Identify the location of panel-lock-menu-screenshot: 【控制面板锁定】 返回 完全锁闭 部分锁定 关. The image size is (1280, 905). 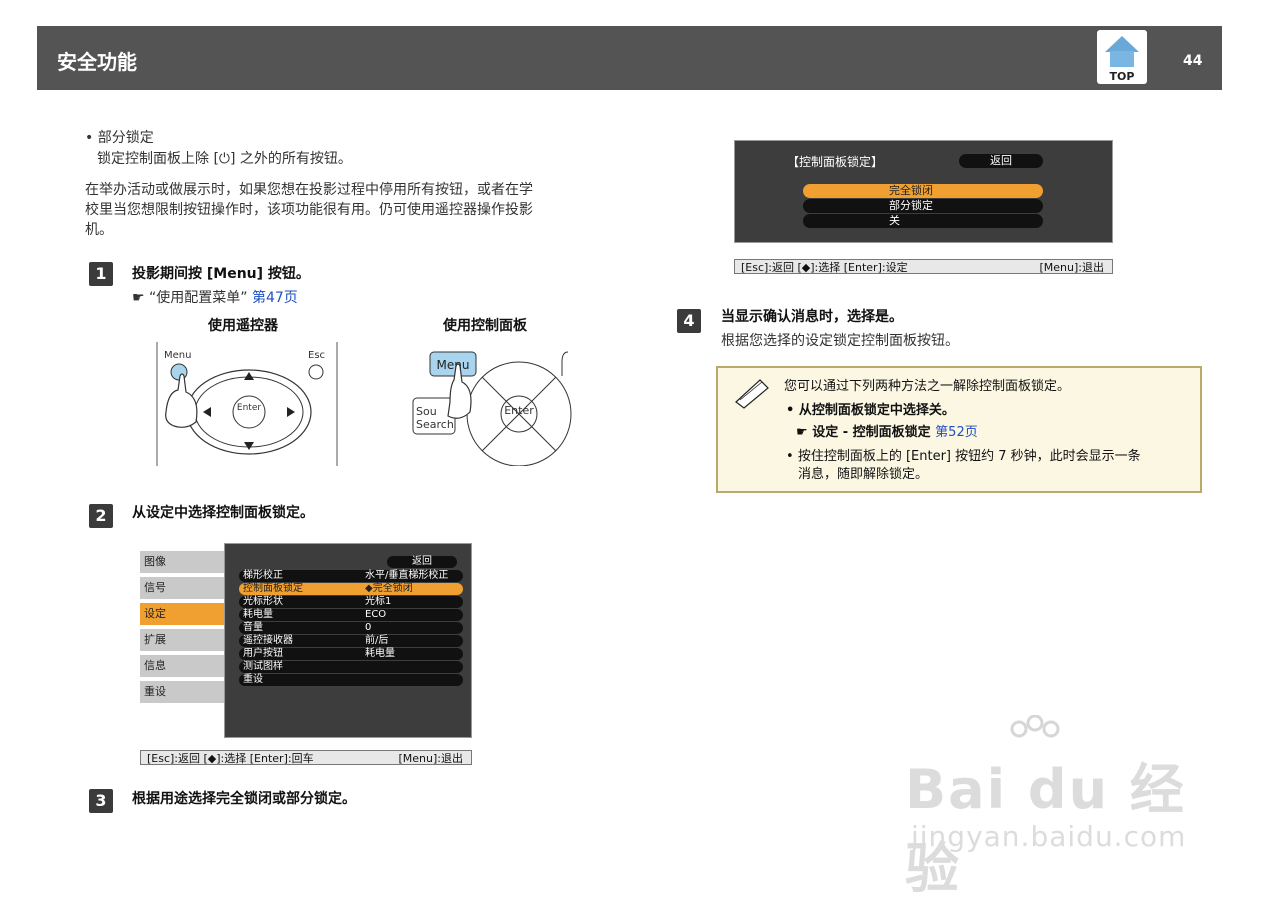
(923, 191).